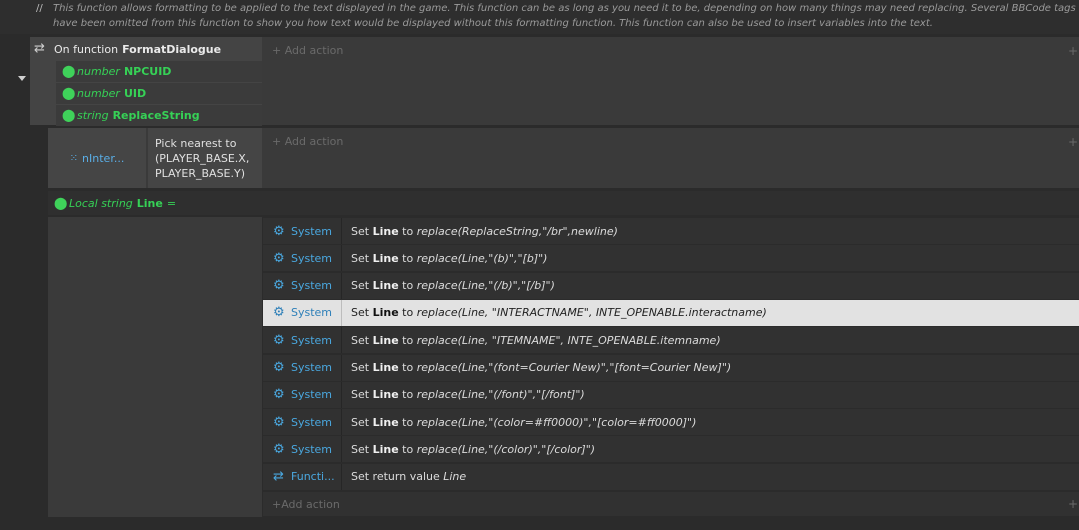 The height and width of the screenshot is (530, 1079). Describe the element at coordinates (196, 143) in the screenshot. I see `condition-text: Pick nearest to` at that location.